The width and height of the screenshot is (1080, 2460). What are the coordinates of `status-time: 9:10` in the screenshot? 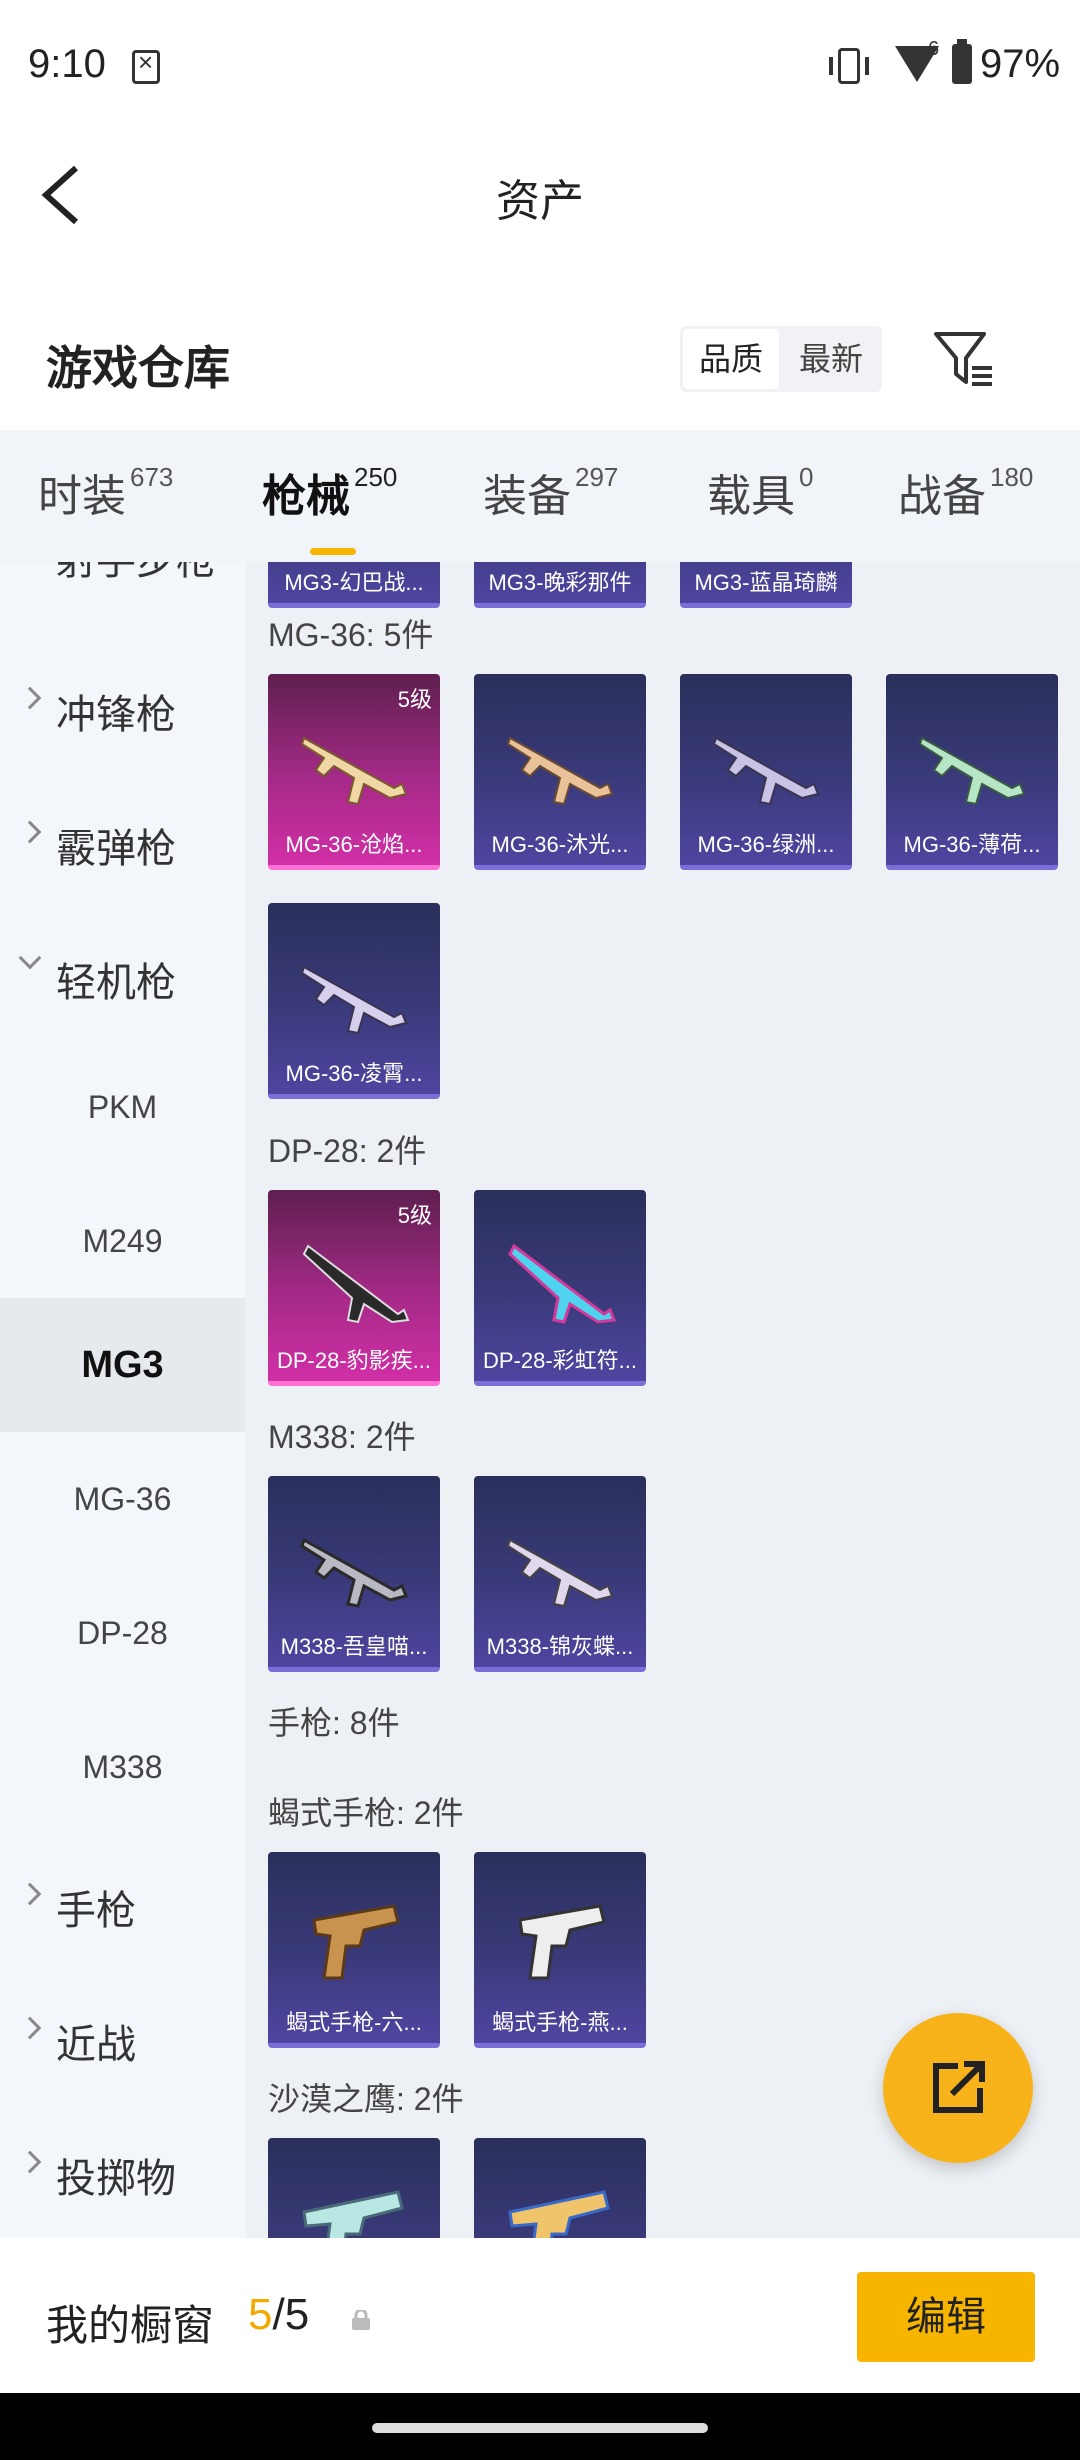 It's located at (67, 64).